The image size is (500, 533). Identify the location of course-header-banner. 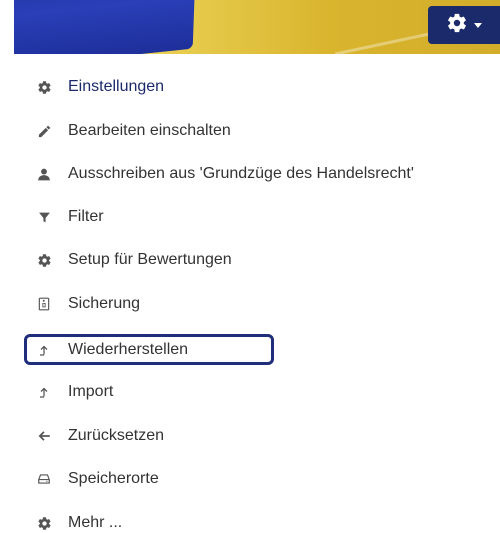
(257, 27).